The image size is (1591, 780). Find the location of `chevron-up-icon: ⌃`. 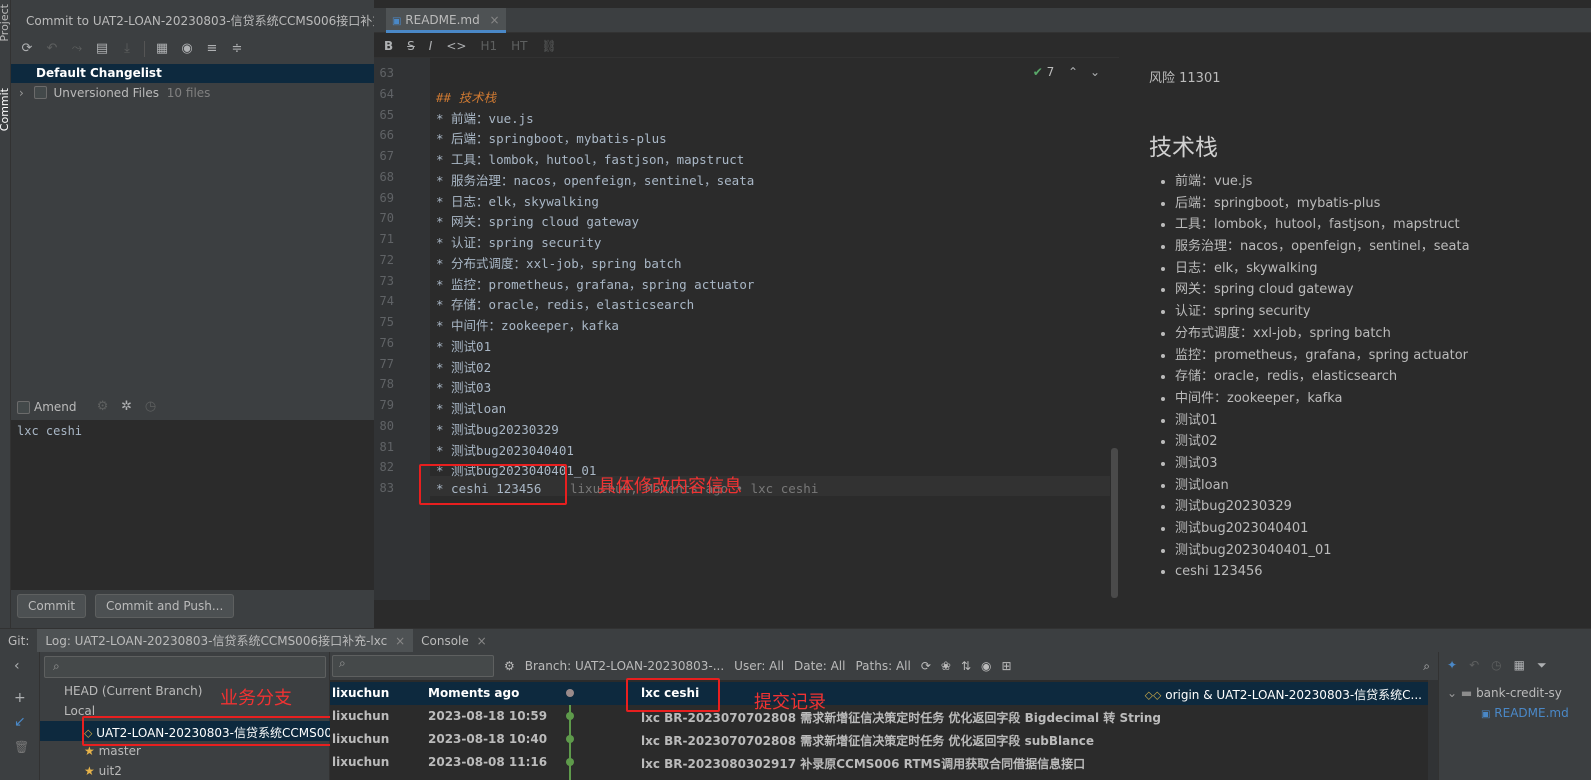

chevron-up-icon: ⌃ is located at coordinates (1073, 72).